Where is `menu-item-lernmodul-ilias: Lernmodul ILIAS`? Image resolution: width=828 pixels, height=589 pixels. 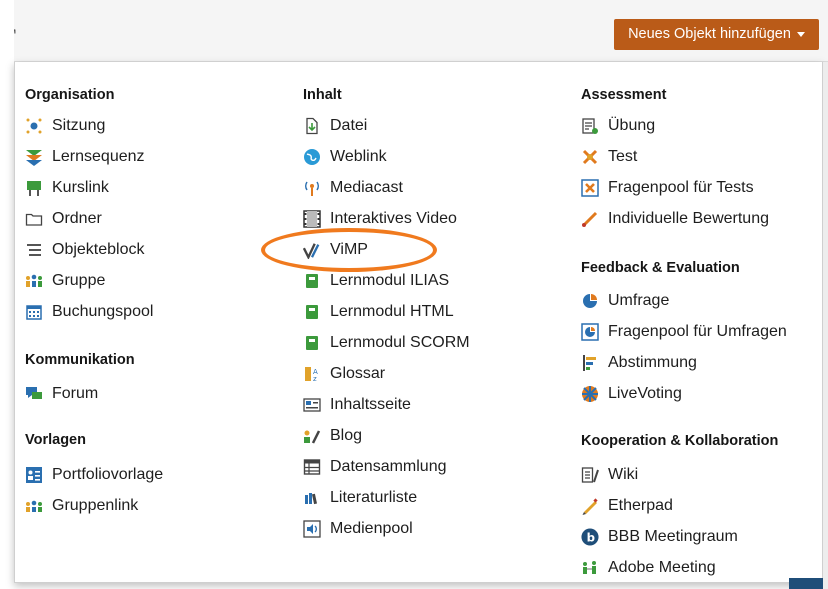
menu-item-lernmodul-ilias: Lernmodul ILIAS is located at coordinates (376, 281).